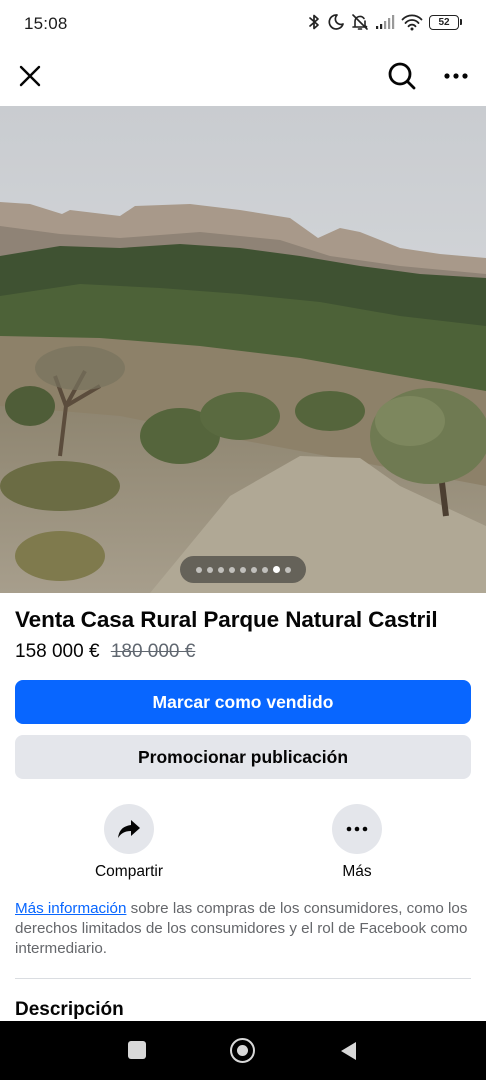 Image resolution: width=486 pixels, height=1080 pixels. What do you see at coordinates (360, 22) in the screenshot?
I see `bell-off-icon` at bounding box center [360, 22].